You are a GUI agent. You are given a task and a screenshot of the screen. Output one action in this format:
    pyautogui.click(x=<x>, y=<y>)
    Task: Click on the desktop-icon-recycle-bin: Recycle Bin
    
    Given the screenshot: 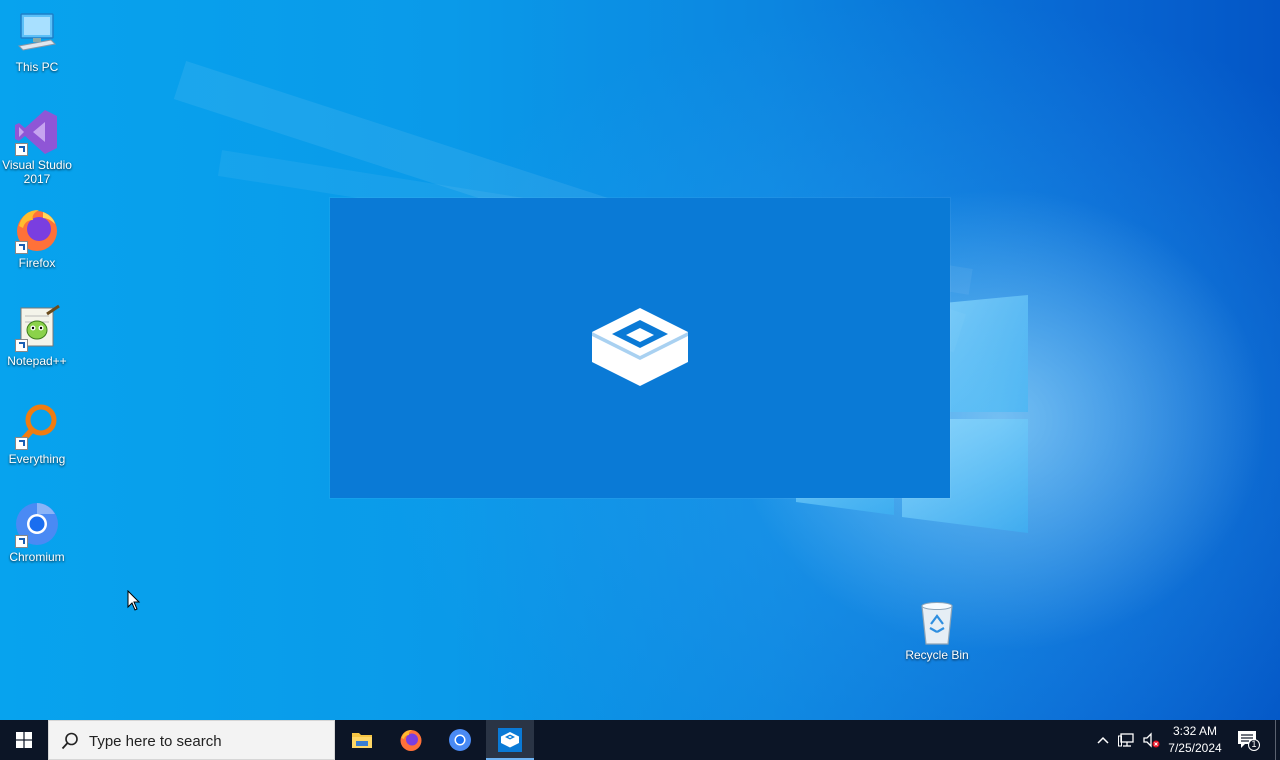 What is the action you would take?
    pyautogui.click(x=937, y=630)
    